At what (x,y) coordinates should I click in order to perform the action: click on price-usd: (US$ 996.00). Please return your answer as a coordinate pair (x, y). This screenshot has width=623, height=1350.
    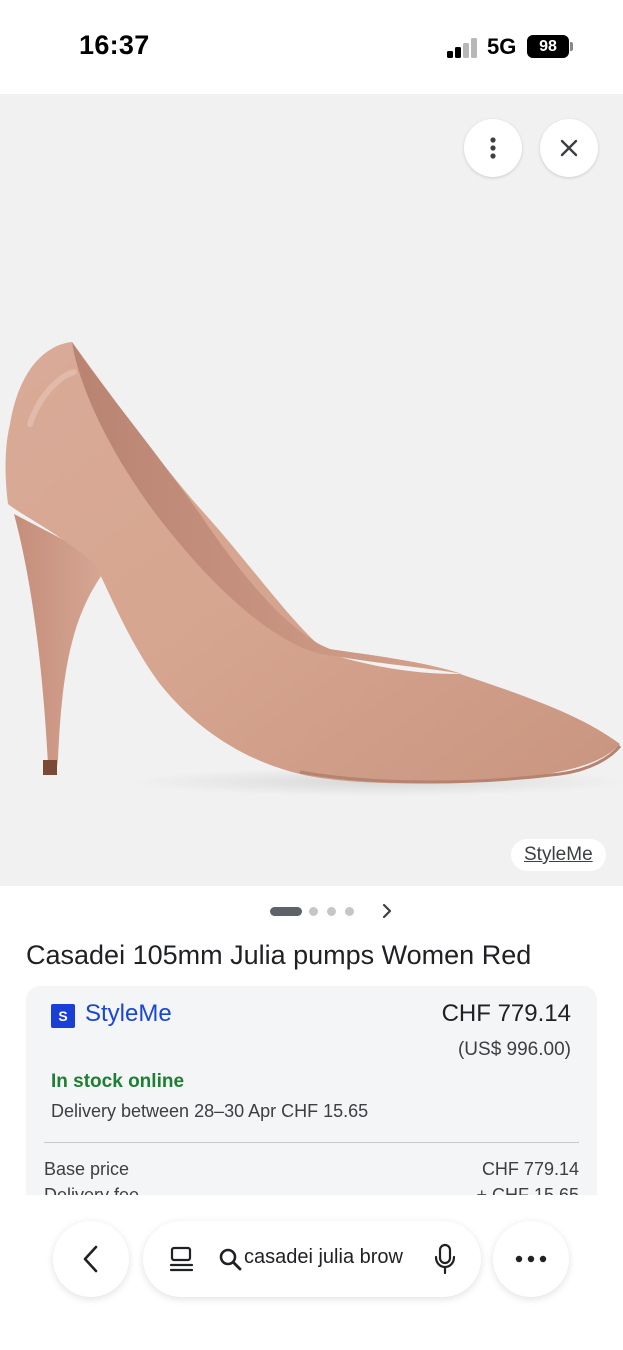
    Looking at the image, I should click on (514, 1049).